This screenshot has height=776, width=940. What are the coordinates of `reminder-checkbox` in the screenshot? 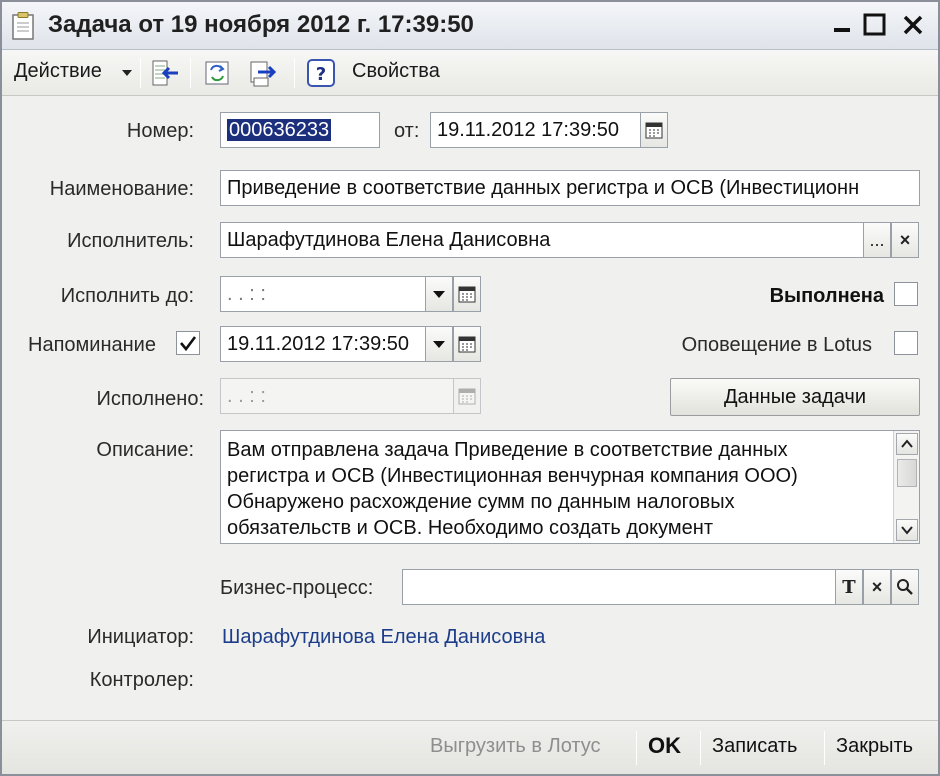 It's located at (188, 343).